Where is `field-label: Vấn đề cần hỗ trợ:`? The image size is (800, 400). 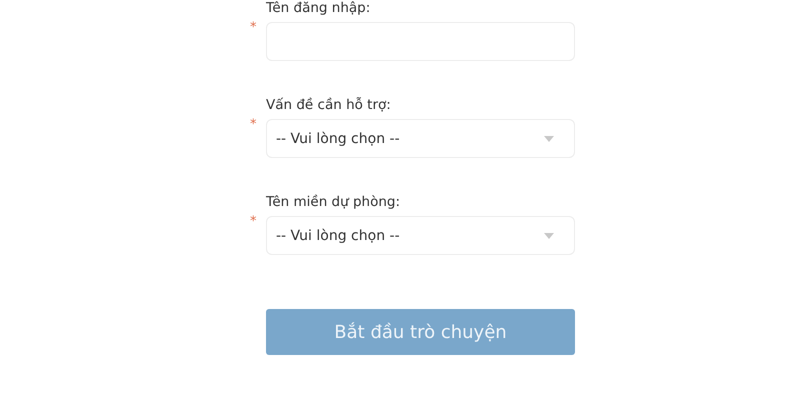 field-label: Vấn đề cần hỗ trợ: is located at coordinates (329, 105).